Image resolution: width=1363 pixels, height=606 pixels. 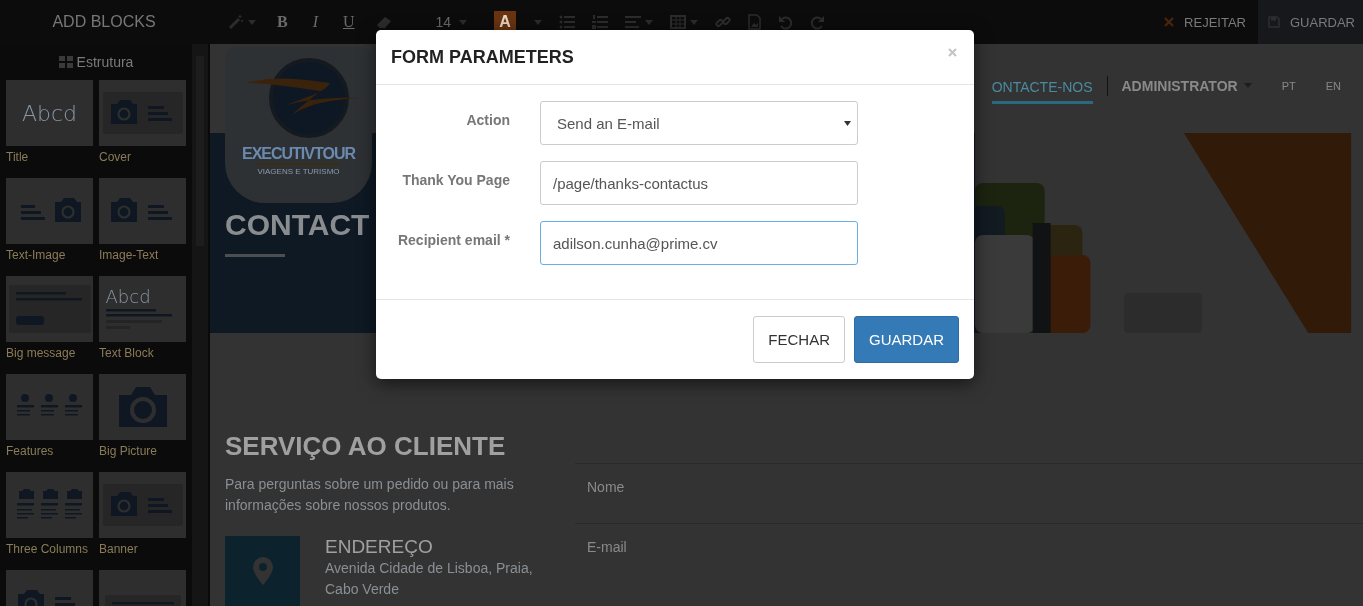 What do you see at coordinates (482, 57) in the screenshot?
I see `dialog-title: FORM PARAMETERS` at bounding box center [482, 57].